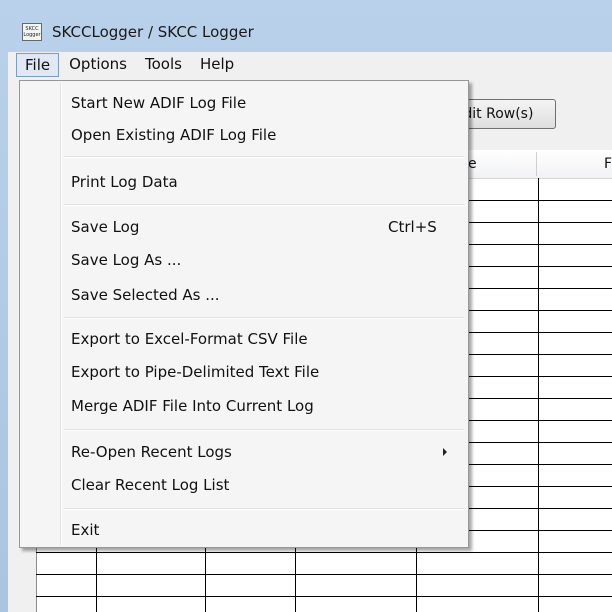  I want to click on menu-item-clear-recent: Clear Recent Log List, so click(150, 485).